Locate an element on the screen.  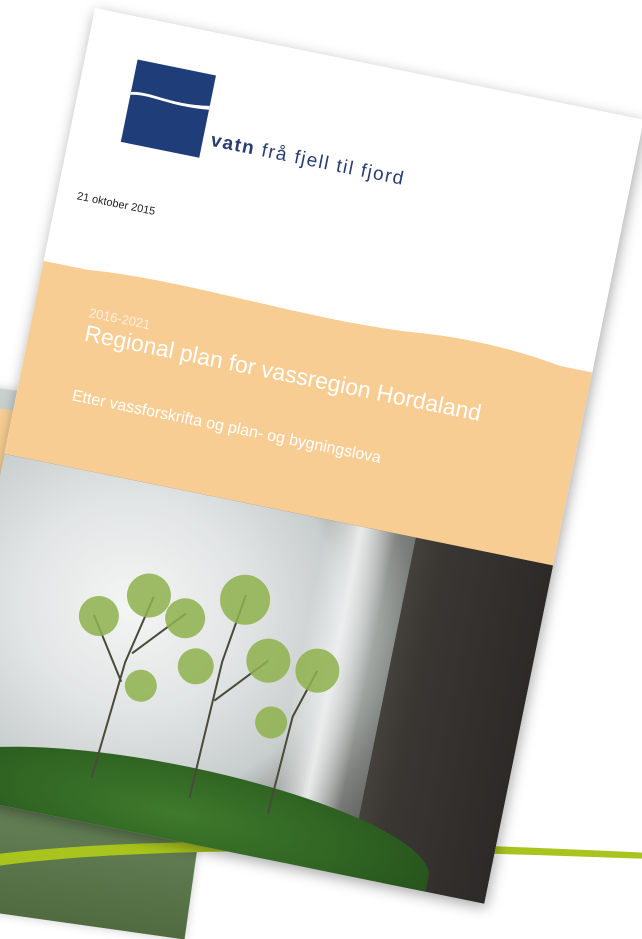
wave-icon is located at coordinates (170, 100).